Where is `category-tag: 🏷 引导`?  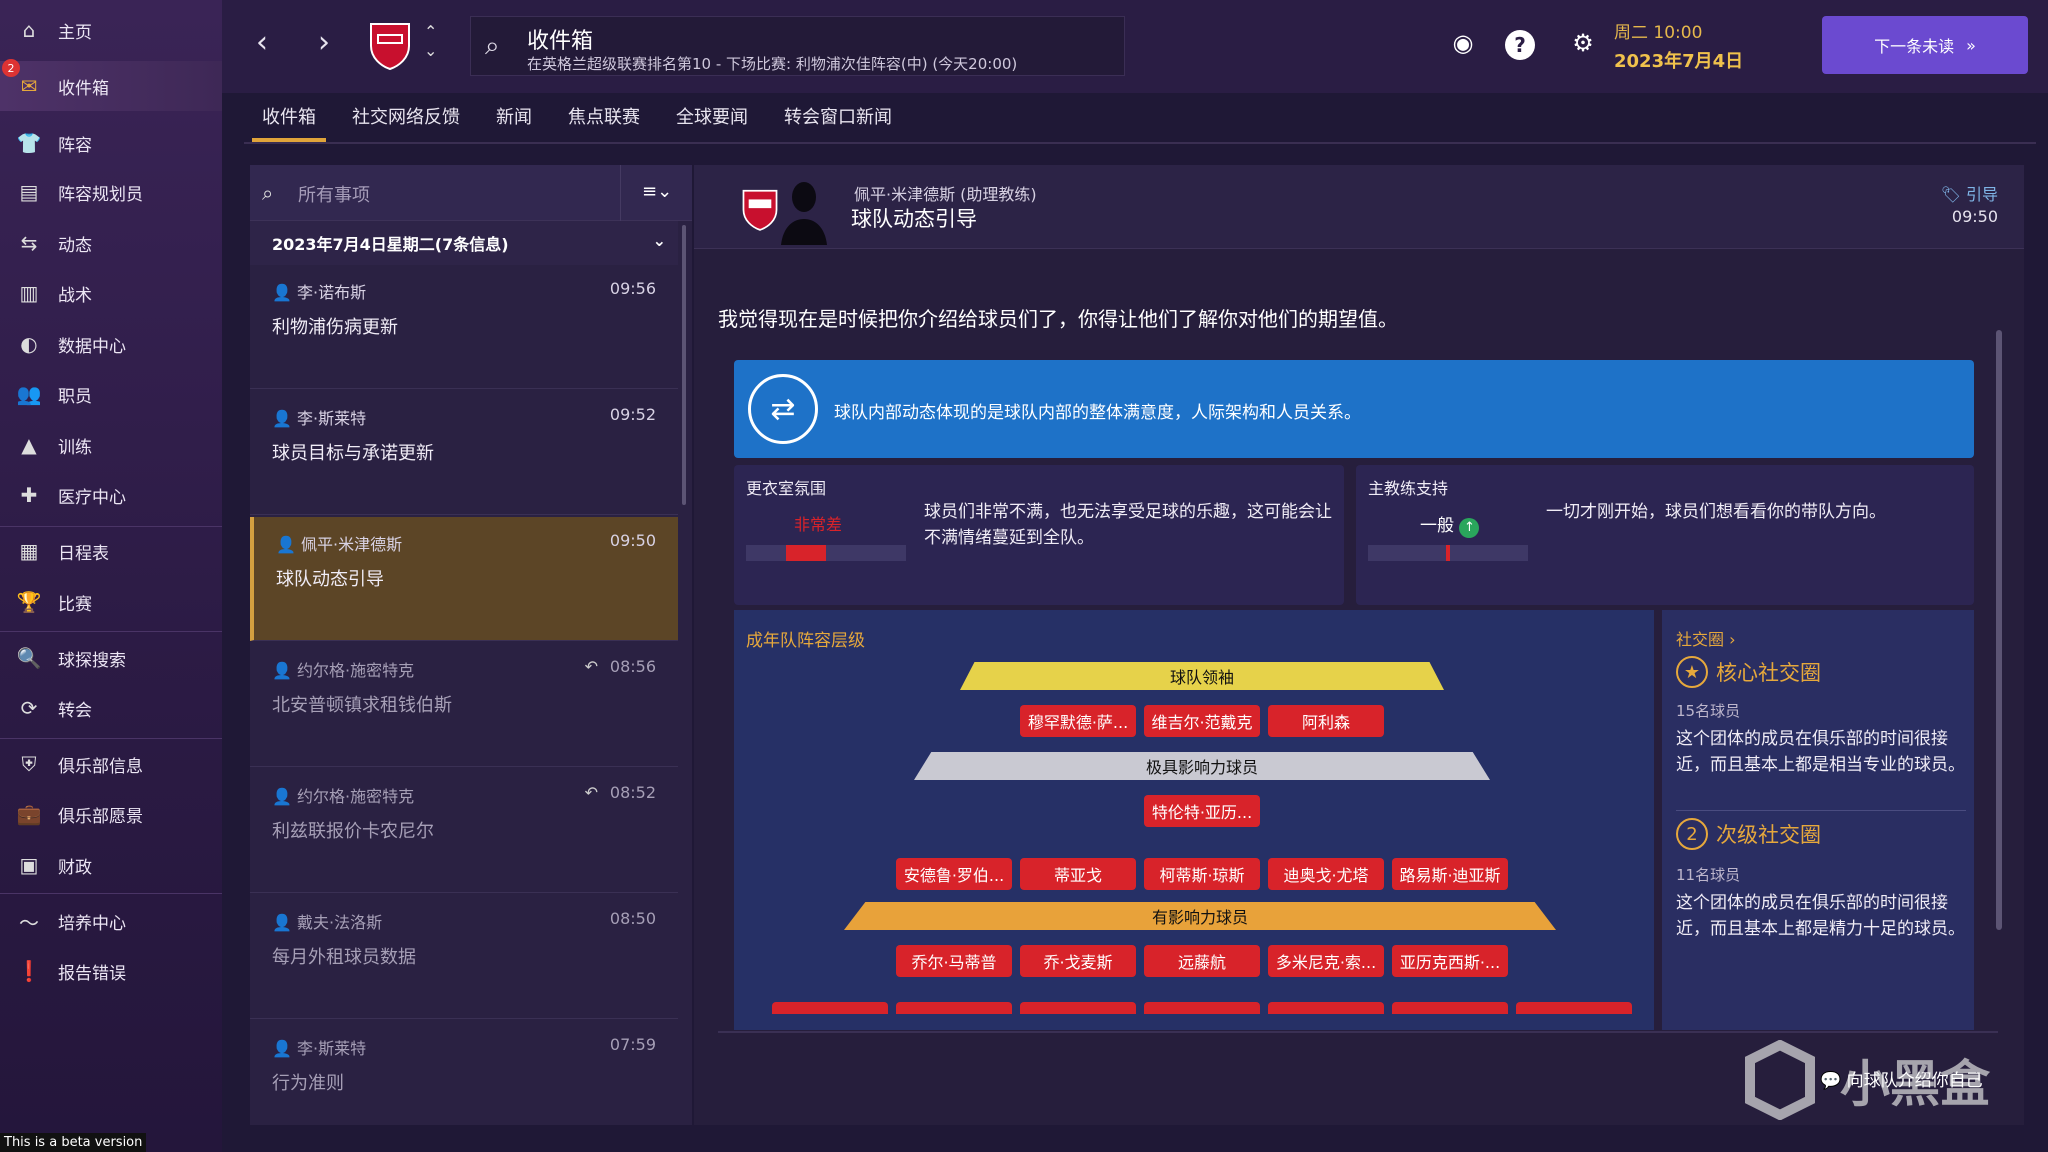
category-tag: 🏷 引导 is located at coordinates (1969, 193).